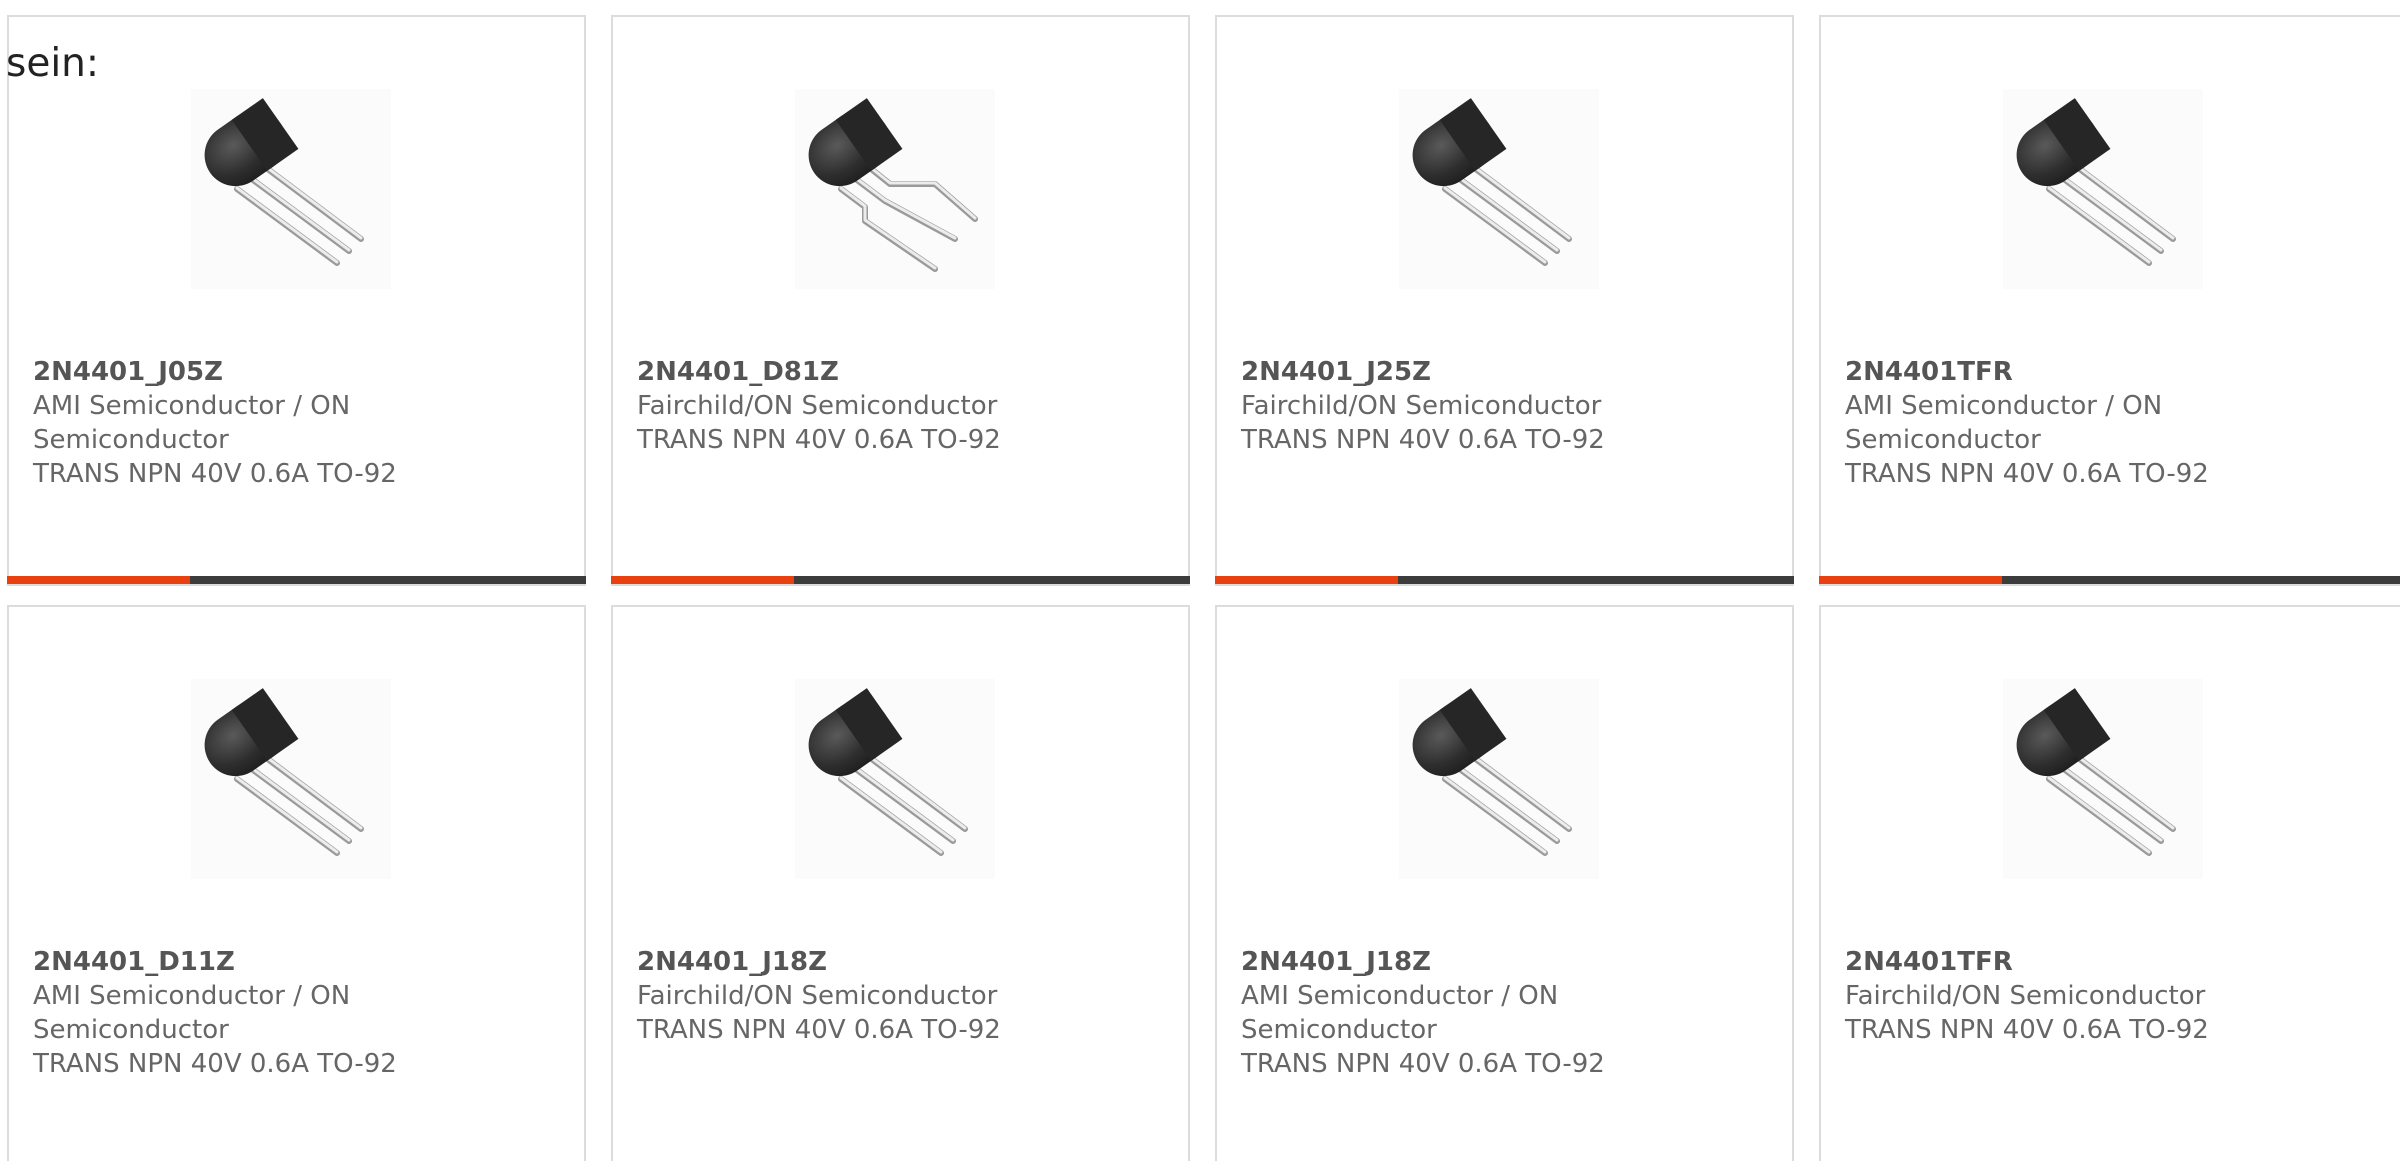 The image size is (2400, 1161). I want to click on part-number-link: 2N4401_J05Z, so click(233, 372).